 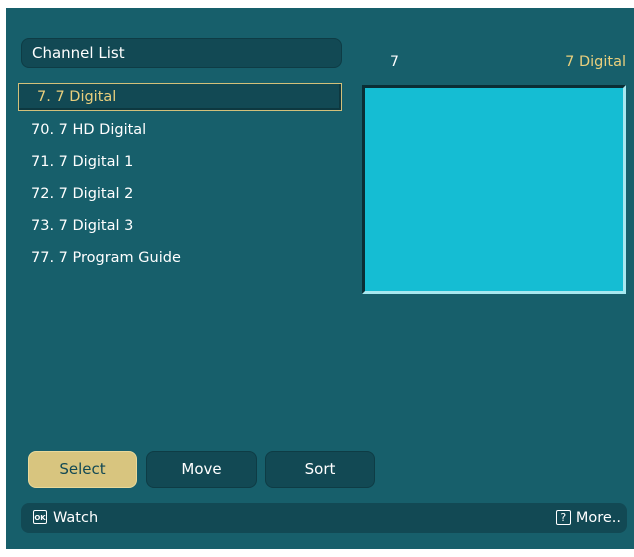 I want to click on panel-title: Channel List, so click(x=181, y=53).